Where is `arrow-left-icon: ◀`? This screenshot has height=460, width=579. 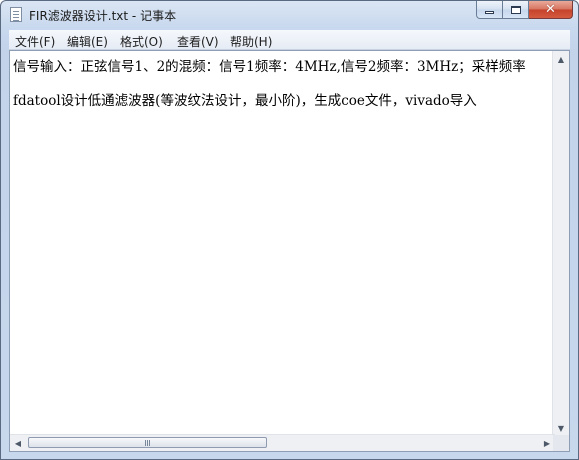
arrow-left-icon: ◀ is located at coordinates (18, 443).